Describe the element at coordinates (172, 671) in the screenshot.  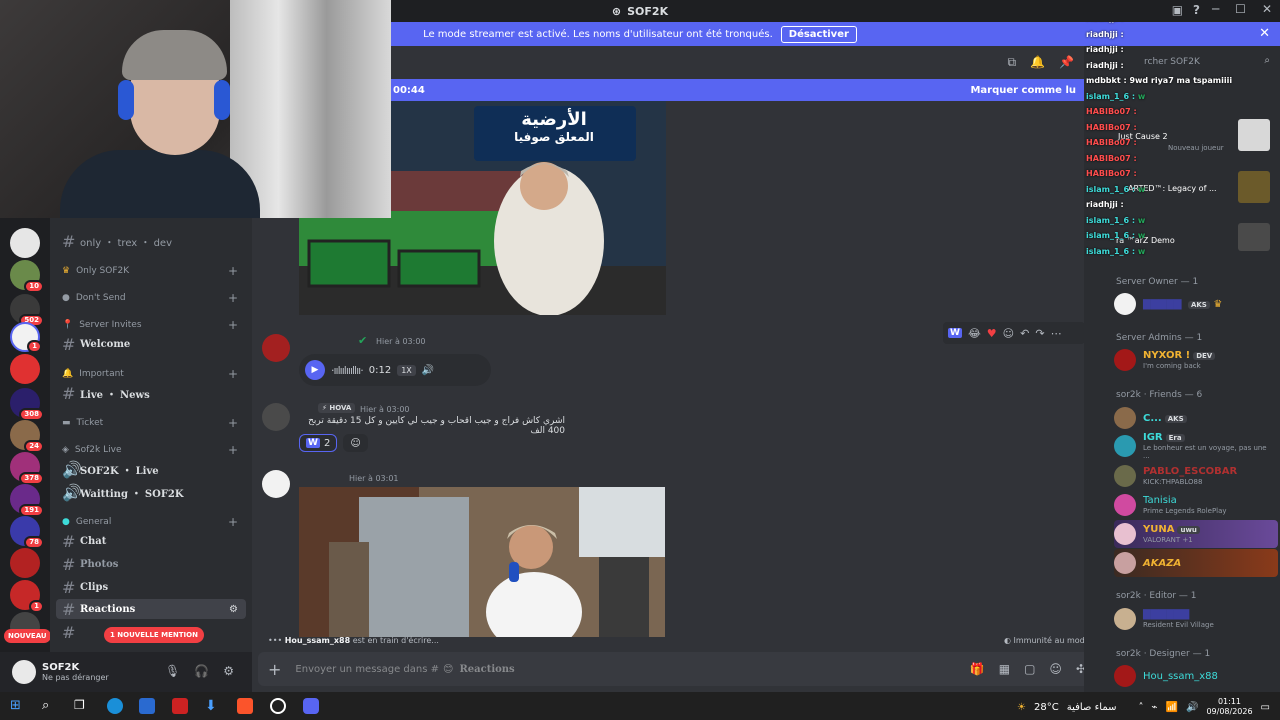
I see `mic-icon: 🎙` at that location.